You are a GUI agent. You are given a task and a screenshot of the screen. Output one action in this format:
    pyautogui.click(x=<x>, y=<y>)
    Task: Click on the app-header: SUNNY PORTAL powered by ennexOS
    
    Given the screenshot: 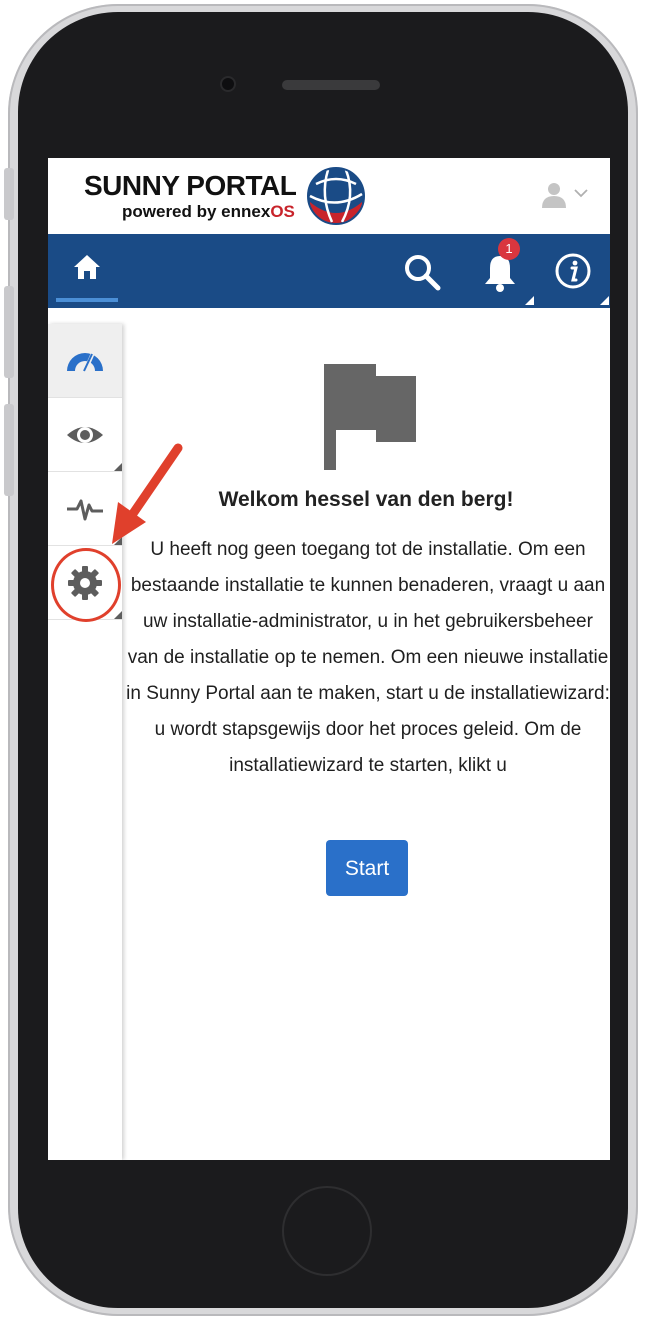 What is the action you would take?
    pyautogui.click(x=329, y=196)
    